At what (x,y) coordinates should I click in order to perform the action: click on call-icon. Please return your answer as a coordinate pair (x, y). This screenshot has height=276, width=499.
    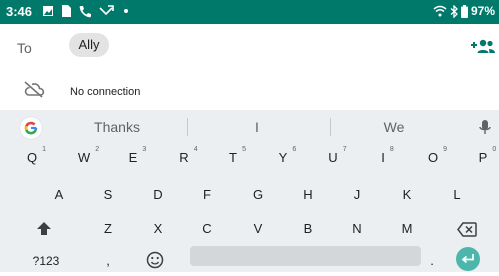
    Looking at the image, I should click on (85, 12).